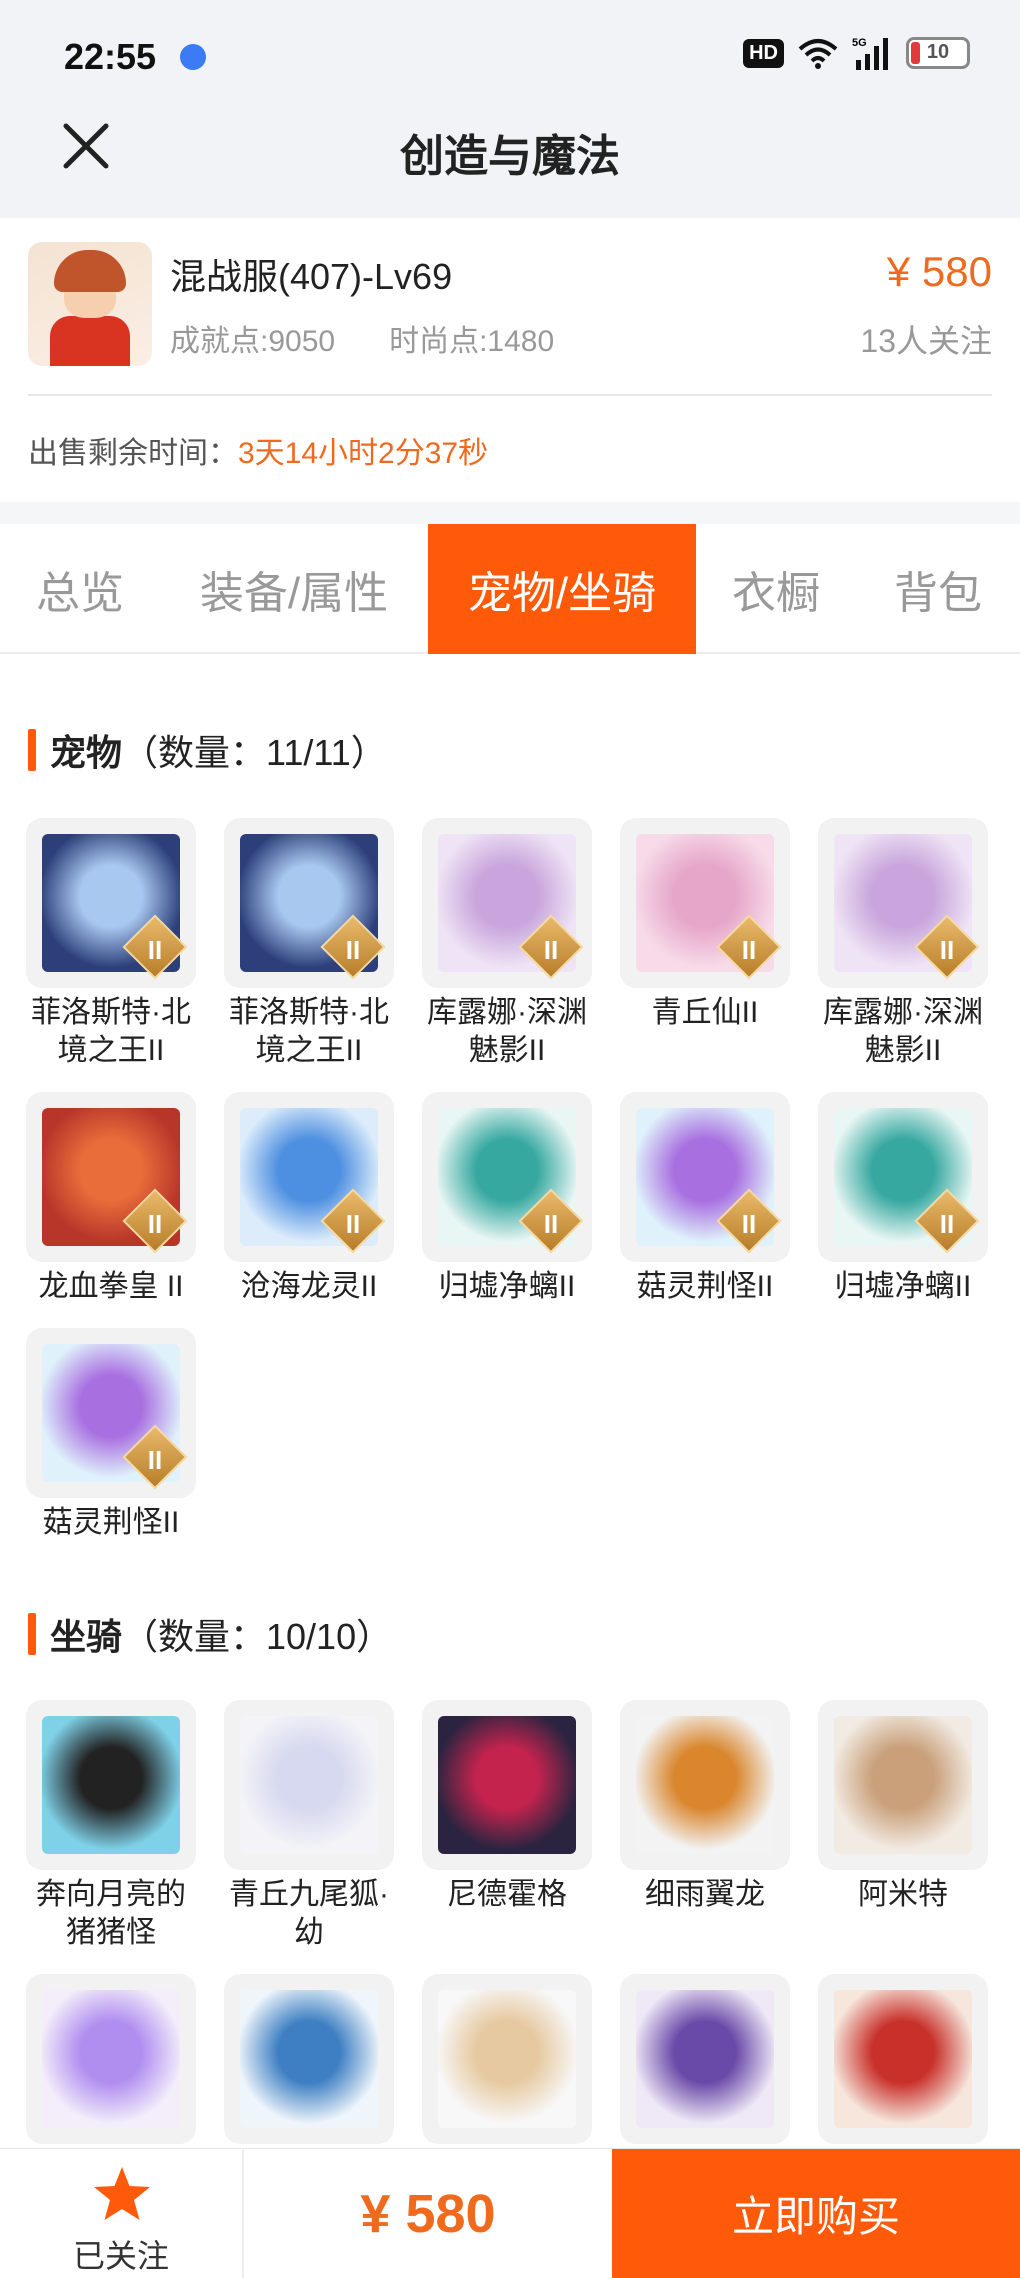 The width and height of the screenshot is (1020, 2278). I want to click on section-spacer, so click(510, 513).